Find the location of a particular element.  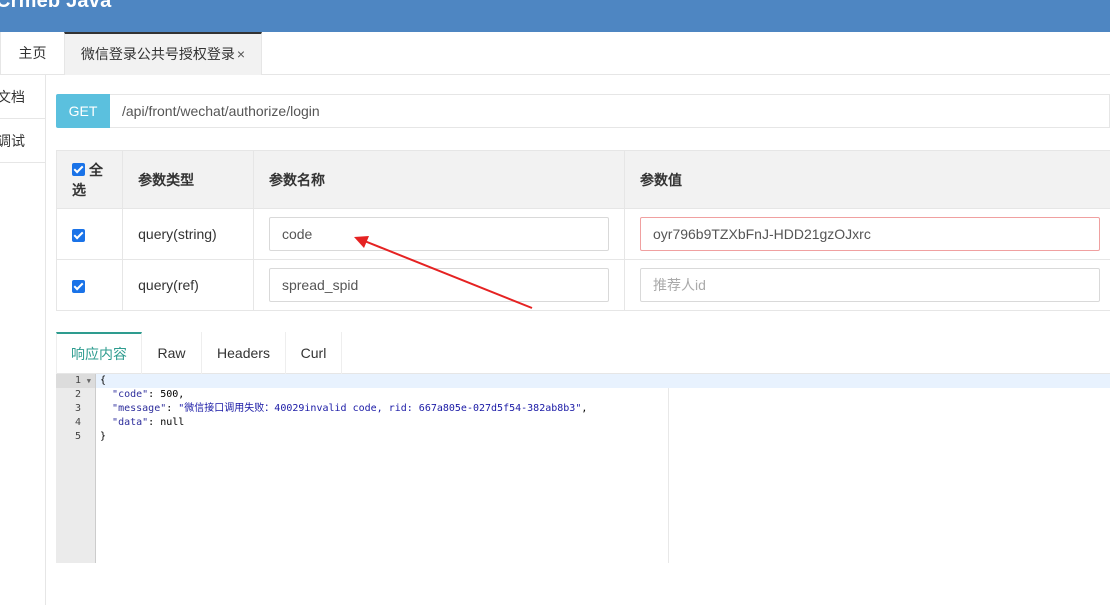

param-value-cell: 推荐人id is located at coordinates (867, 285).